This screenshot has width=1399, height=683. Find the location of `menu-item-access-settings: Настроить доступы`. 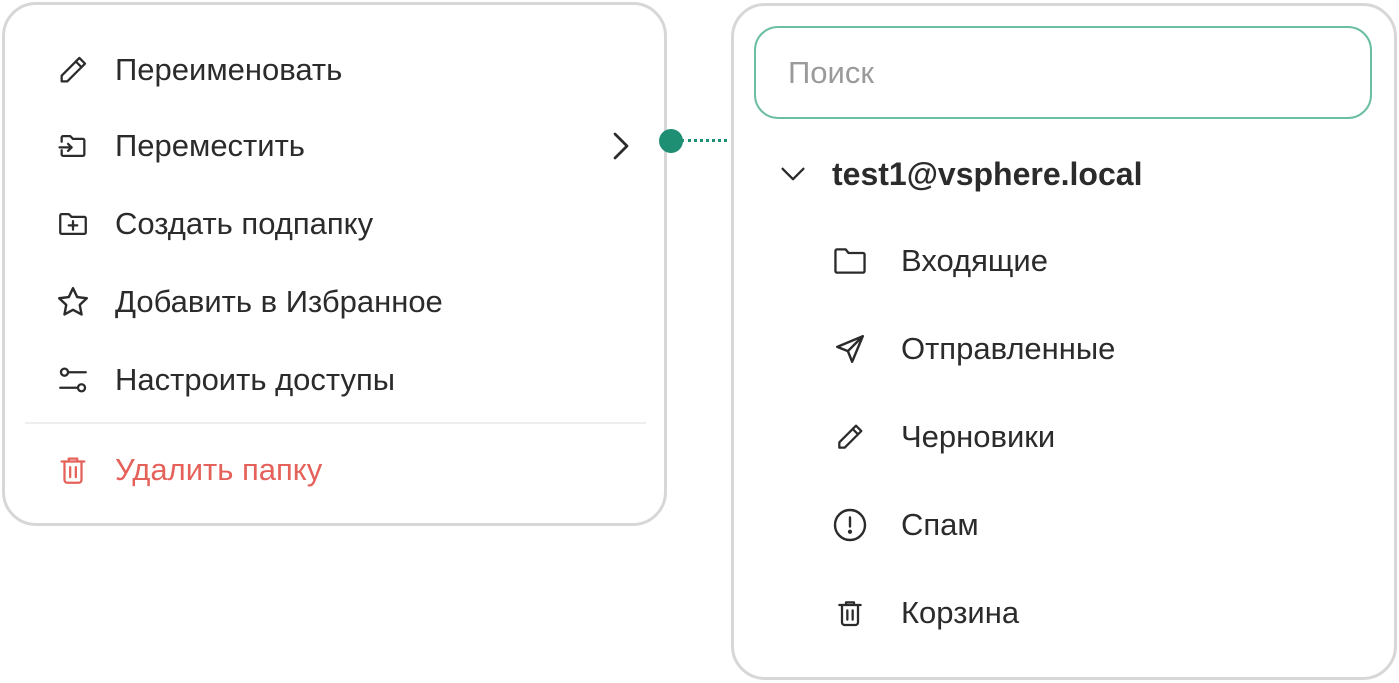

menu-item-access-settings: Настроить доступы is located at coordinates (334, 380).